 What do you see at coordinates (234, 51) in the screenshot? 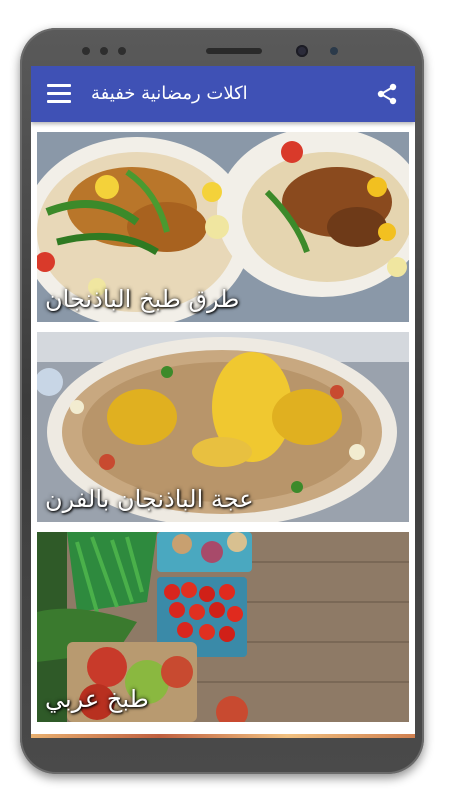
I see `earpiece-speaker` at bounding box center [234, 51].